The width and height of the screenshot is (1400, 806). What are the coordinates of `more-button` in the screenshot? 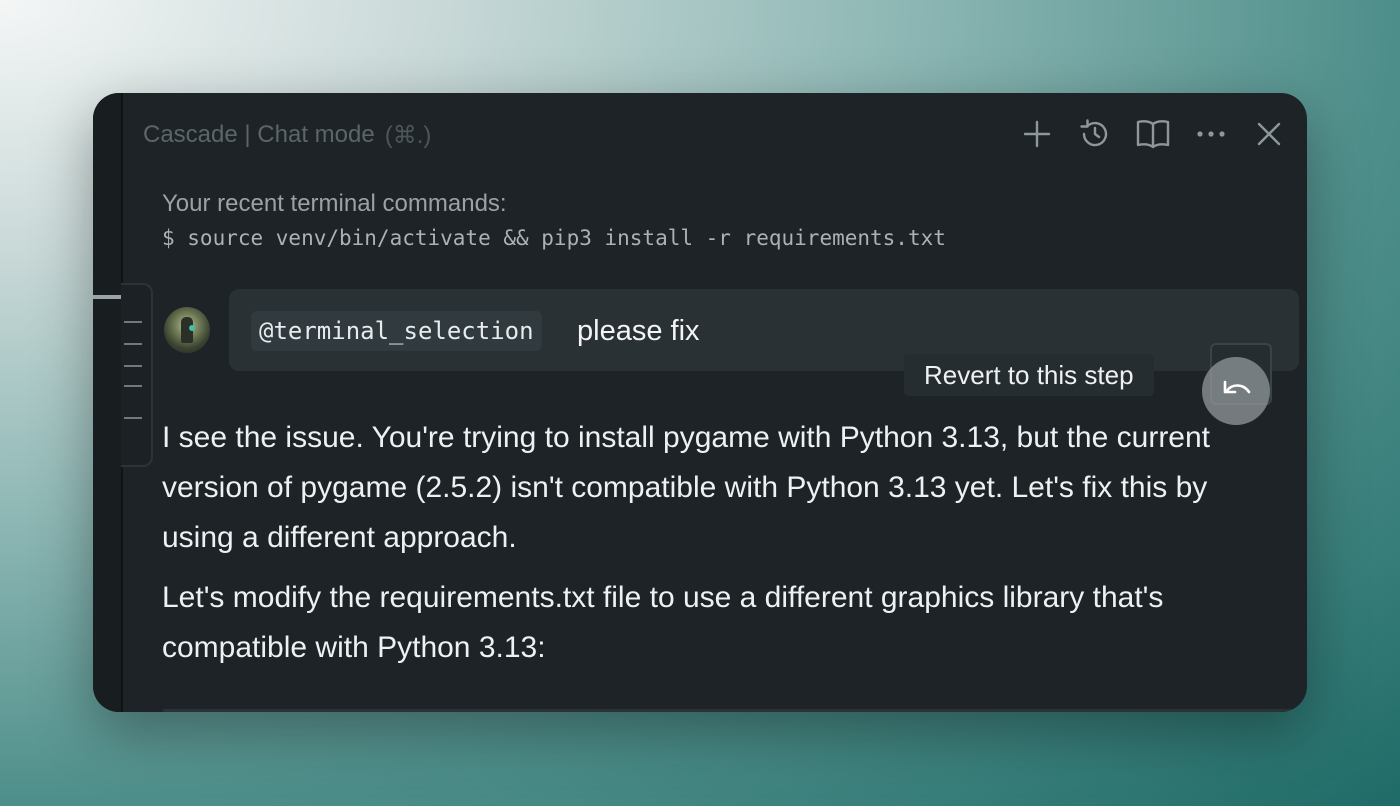 It's located at (1211, 134).